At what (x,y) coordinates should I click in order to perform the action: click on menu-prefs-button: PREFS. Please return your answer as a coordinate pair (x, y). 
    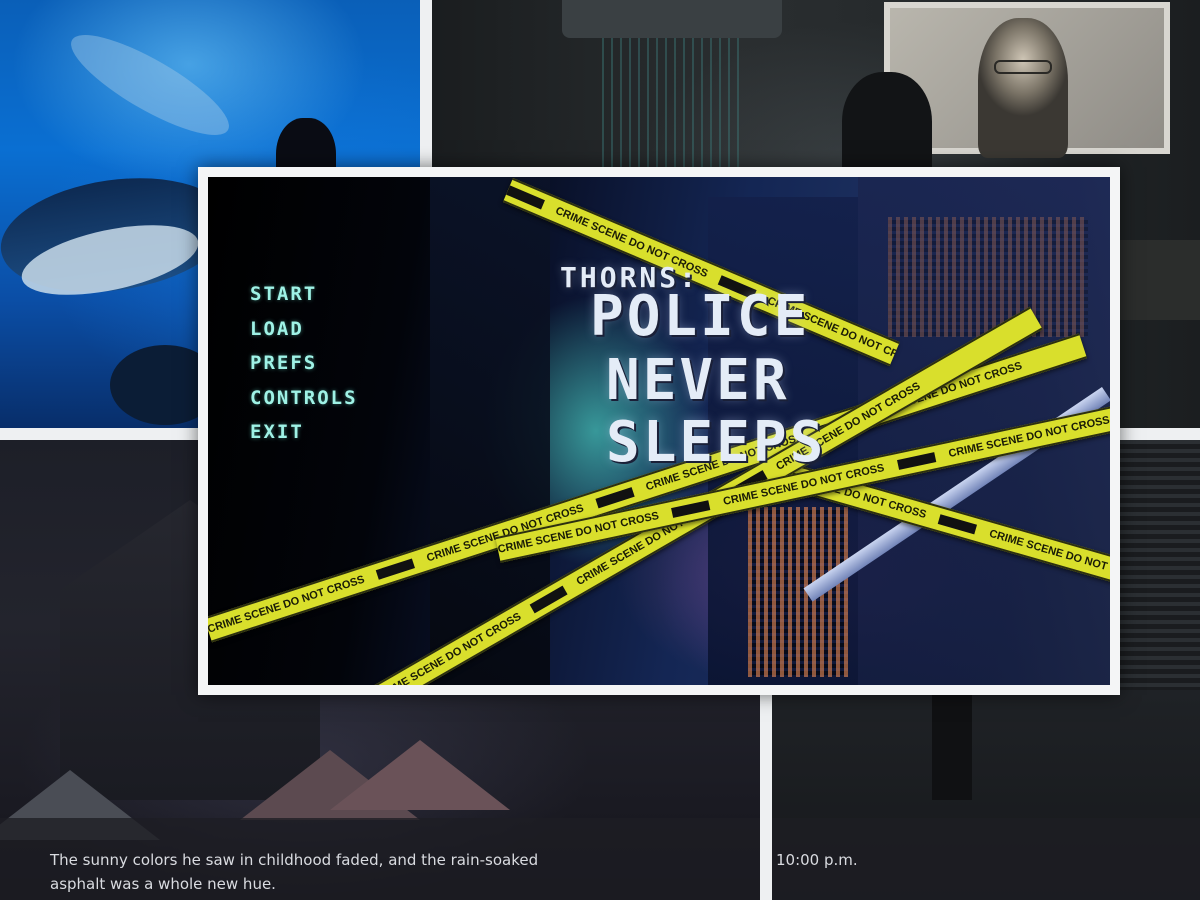
    Looking at the image, I should click on (304, 363).